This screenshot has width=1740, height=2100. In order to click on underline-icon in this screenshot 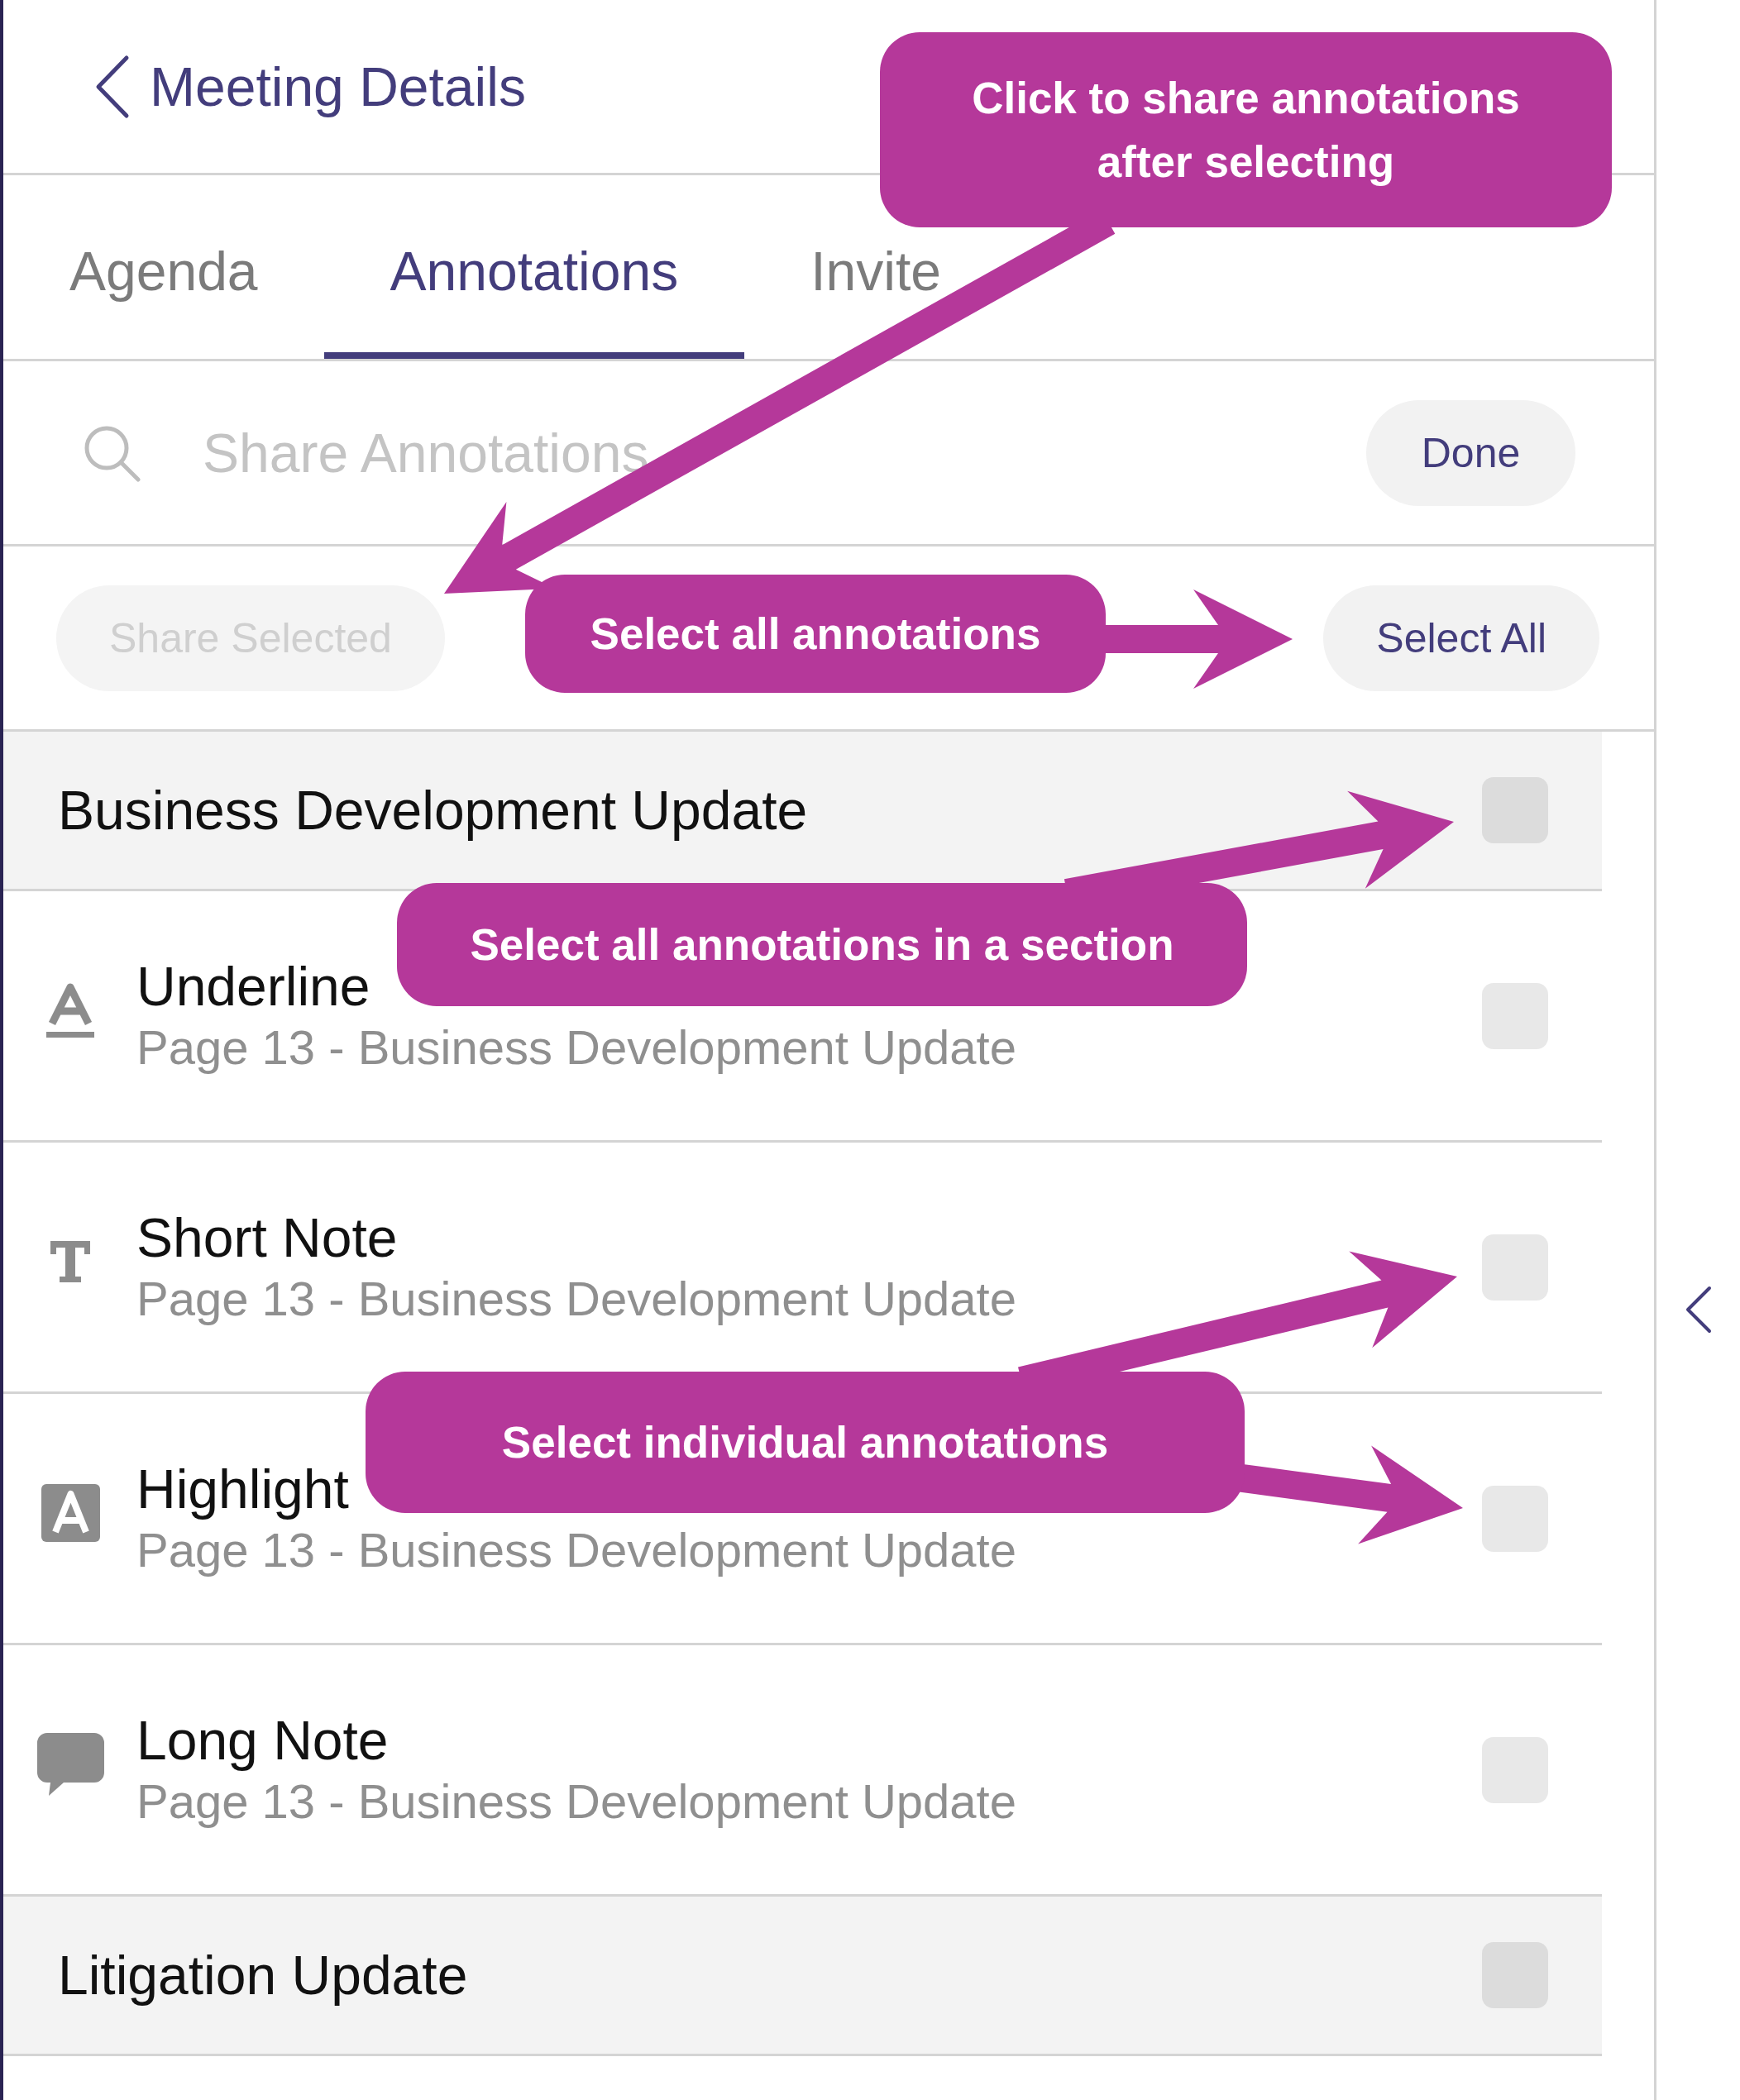, I will do `click(70, 1009)`.